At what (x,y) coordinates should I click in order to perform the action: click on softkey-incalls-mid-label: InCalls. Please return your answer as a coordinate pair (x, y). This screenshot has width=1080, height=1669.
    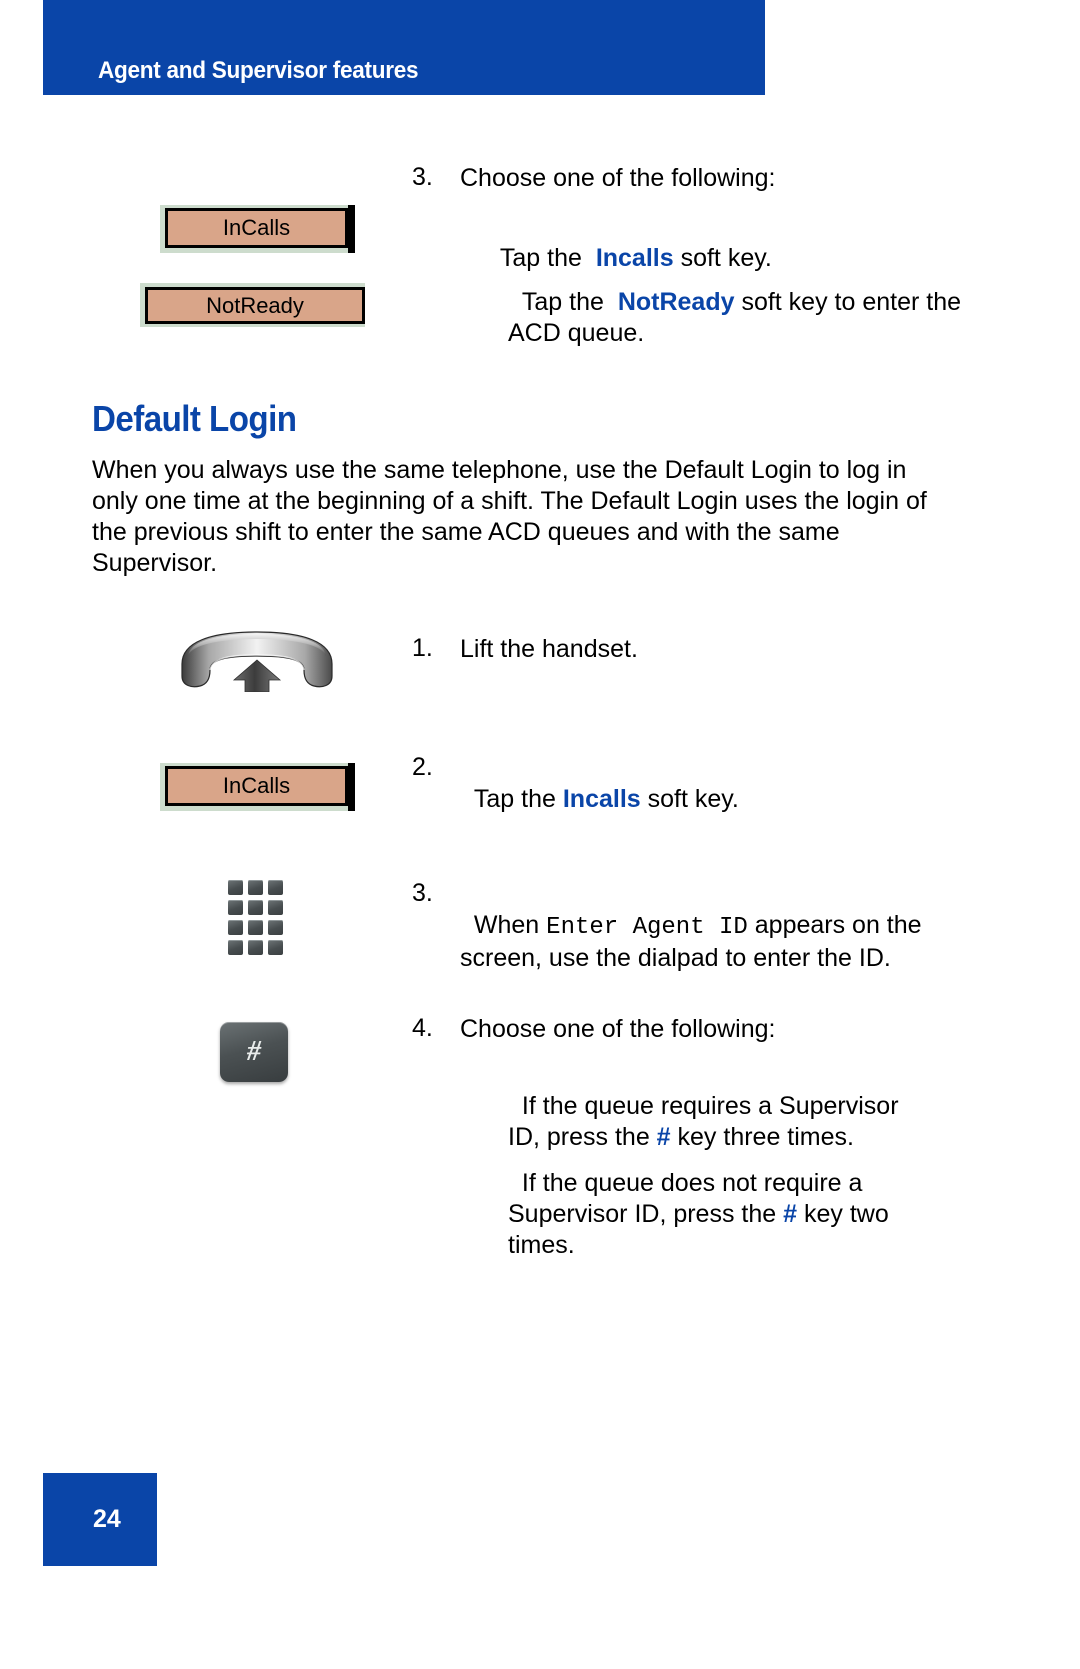
    Looking at the image, I should click on (256, 785).